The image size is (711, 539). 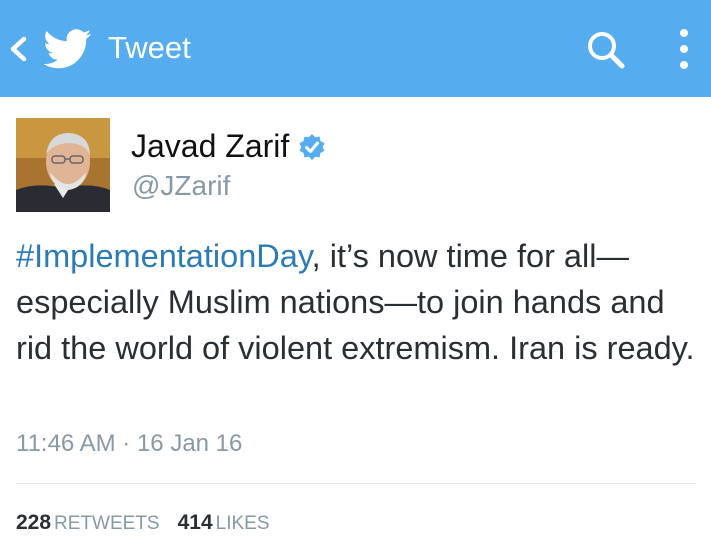 What do you see at coordinates (242, 523) in the screenshot?
I see `likes-label: LIKES` at bounding box center [242, 523].